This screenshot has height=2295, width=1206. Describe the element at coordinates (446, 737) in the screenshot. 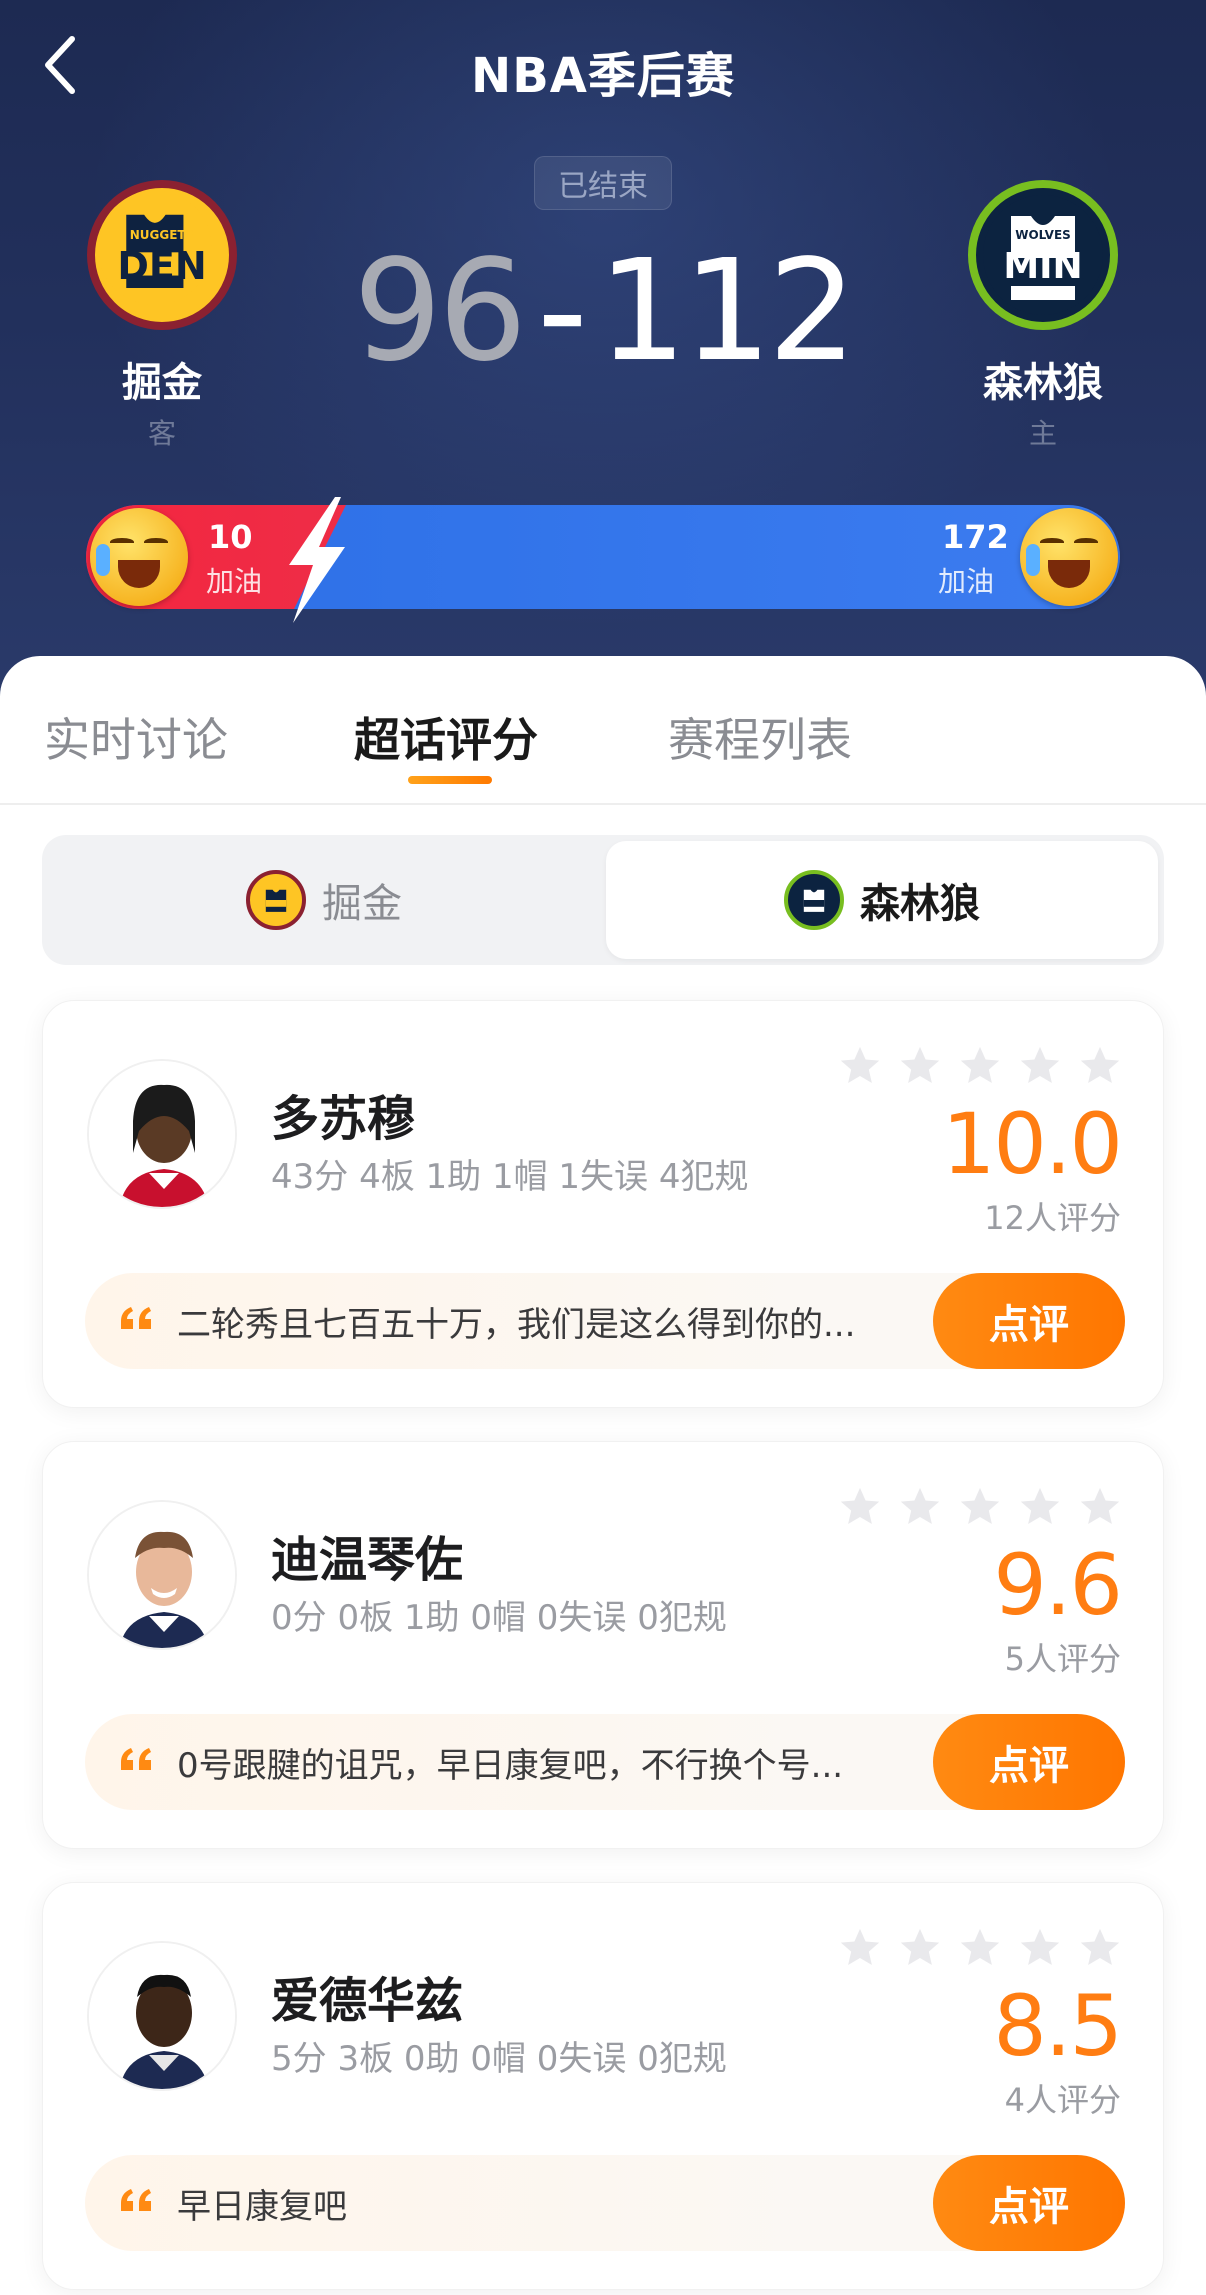

I see `tab-rating: 超话评分` at that location.